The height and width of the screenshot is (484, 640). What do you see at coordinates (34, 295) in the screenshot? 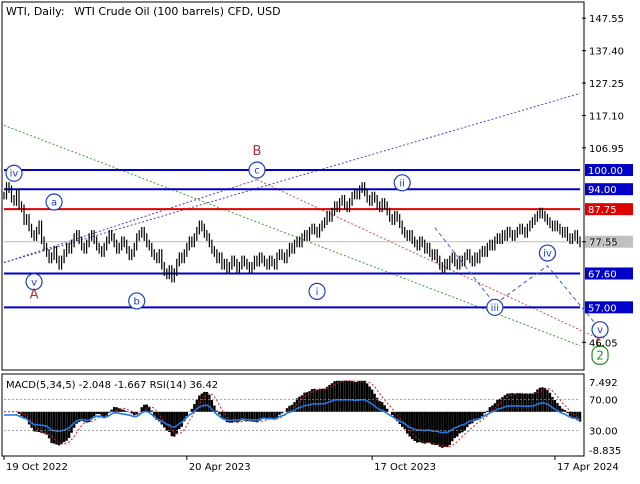
I see `wave-label: A` at bounding box center [34, 295].